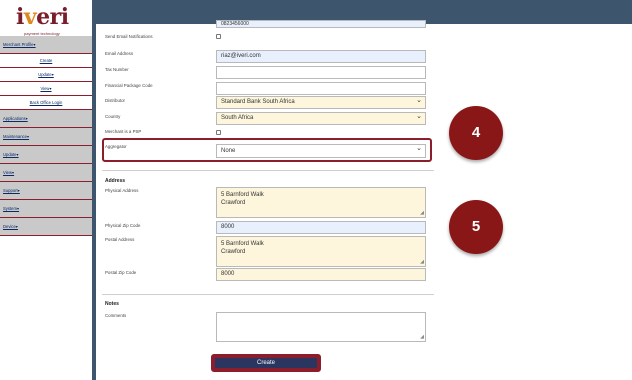 This screenshot has height=380, width=632. I want to click on send-email-label: Send Email Notifications, so click(129, 36).